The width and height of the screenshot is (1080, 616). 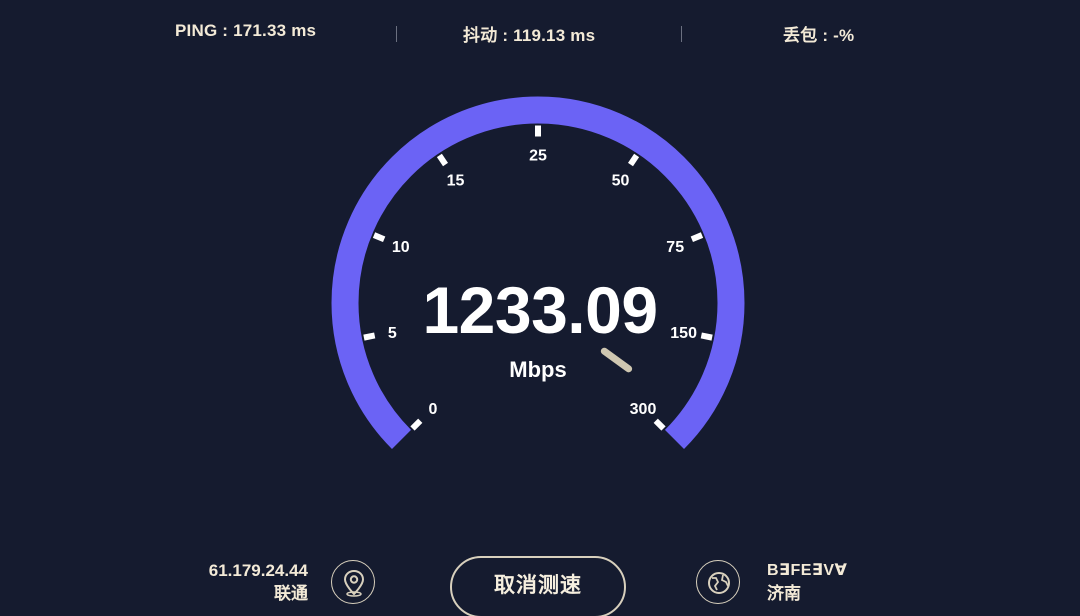 What do you see at coordinates (538, 586) in the screenshot?
I see `cancel-test-button: 取消测速` at bounding box center [538, 586].